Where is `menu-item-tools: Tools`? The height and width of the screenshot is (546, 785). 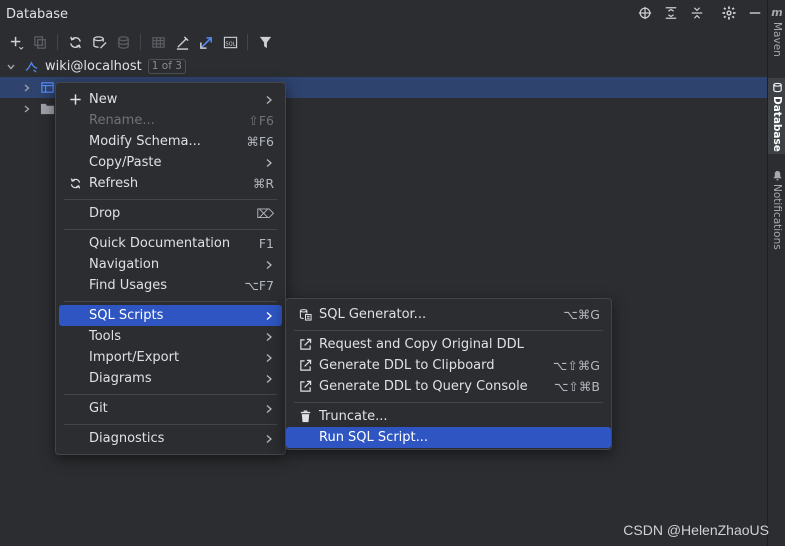 menu-item-tools: Tools is located at coordinates (170, 336).